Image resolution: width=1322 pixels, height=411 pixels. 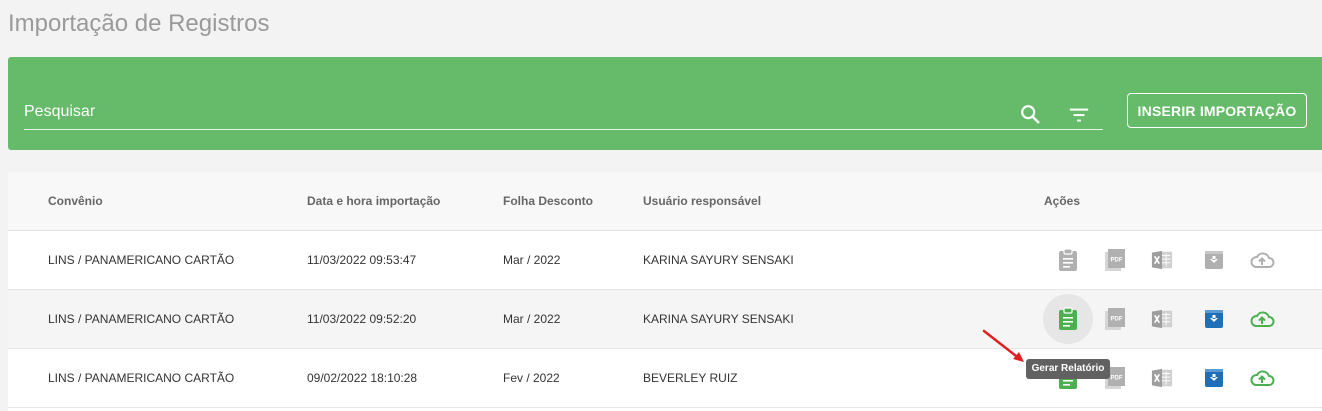 I want to click on search-input, so click(x=504, y=112).